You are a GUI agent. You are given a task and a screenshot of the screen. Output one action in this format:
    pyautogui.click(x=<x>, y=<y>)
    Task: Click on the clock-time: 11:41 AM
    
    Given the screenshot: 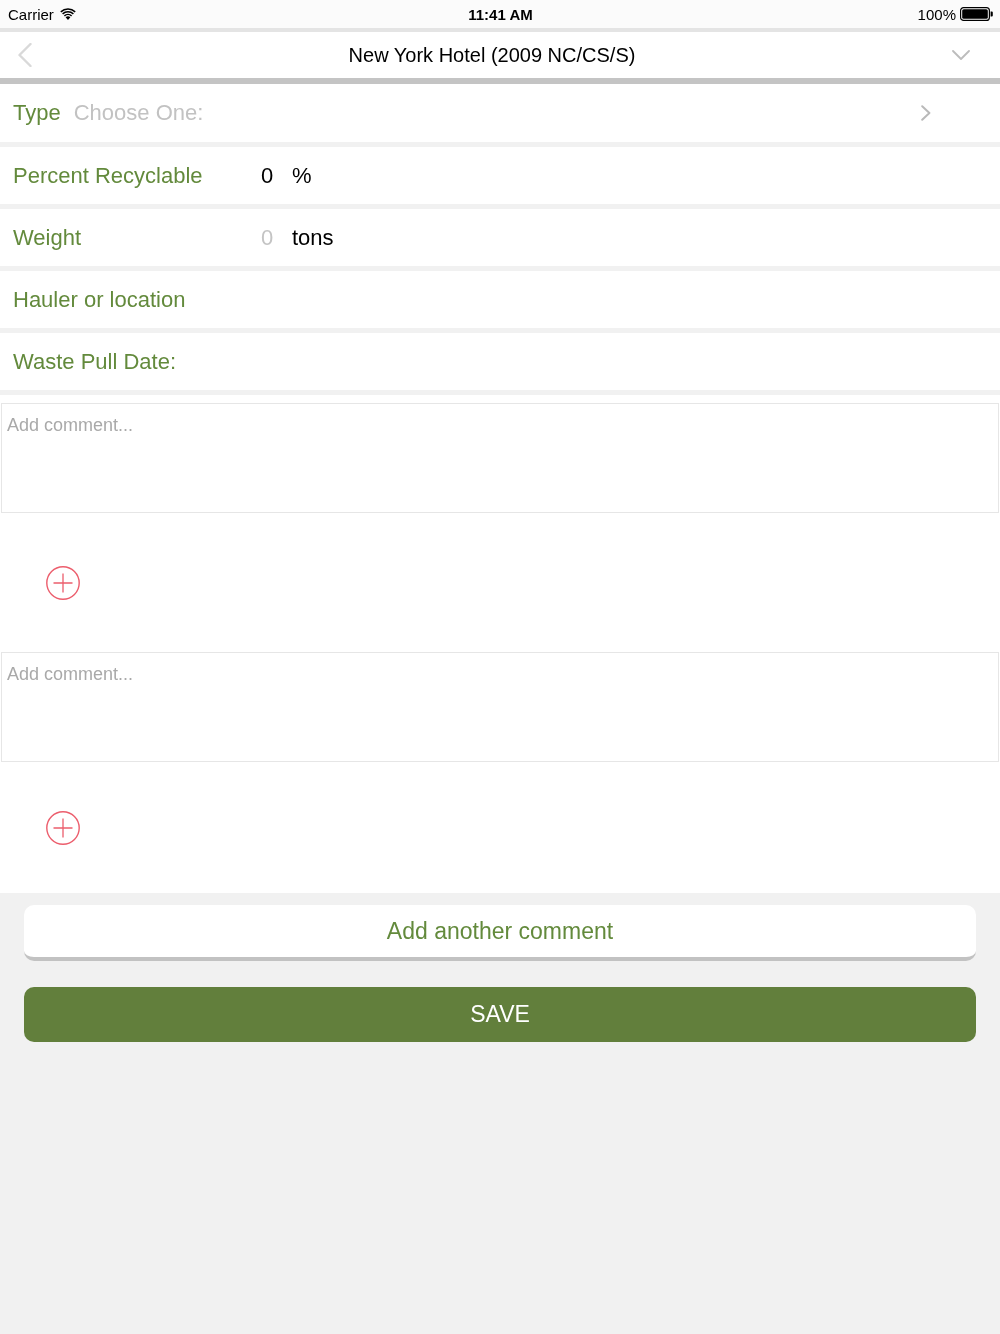 What is the action you would take?
    pyautogui.click(x=500, y=14)
    